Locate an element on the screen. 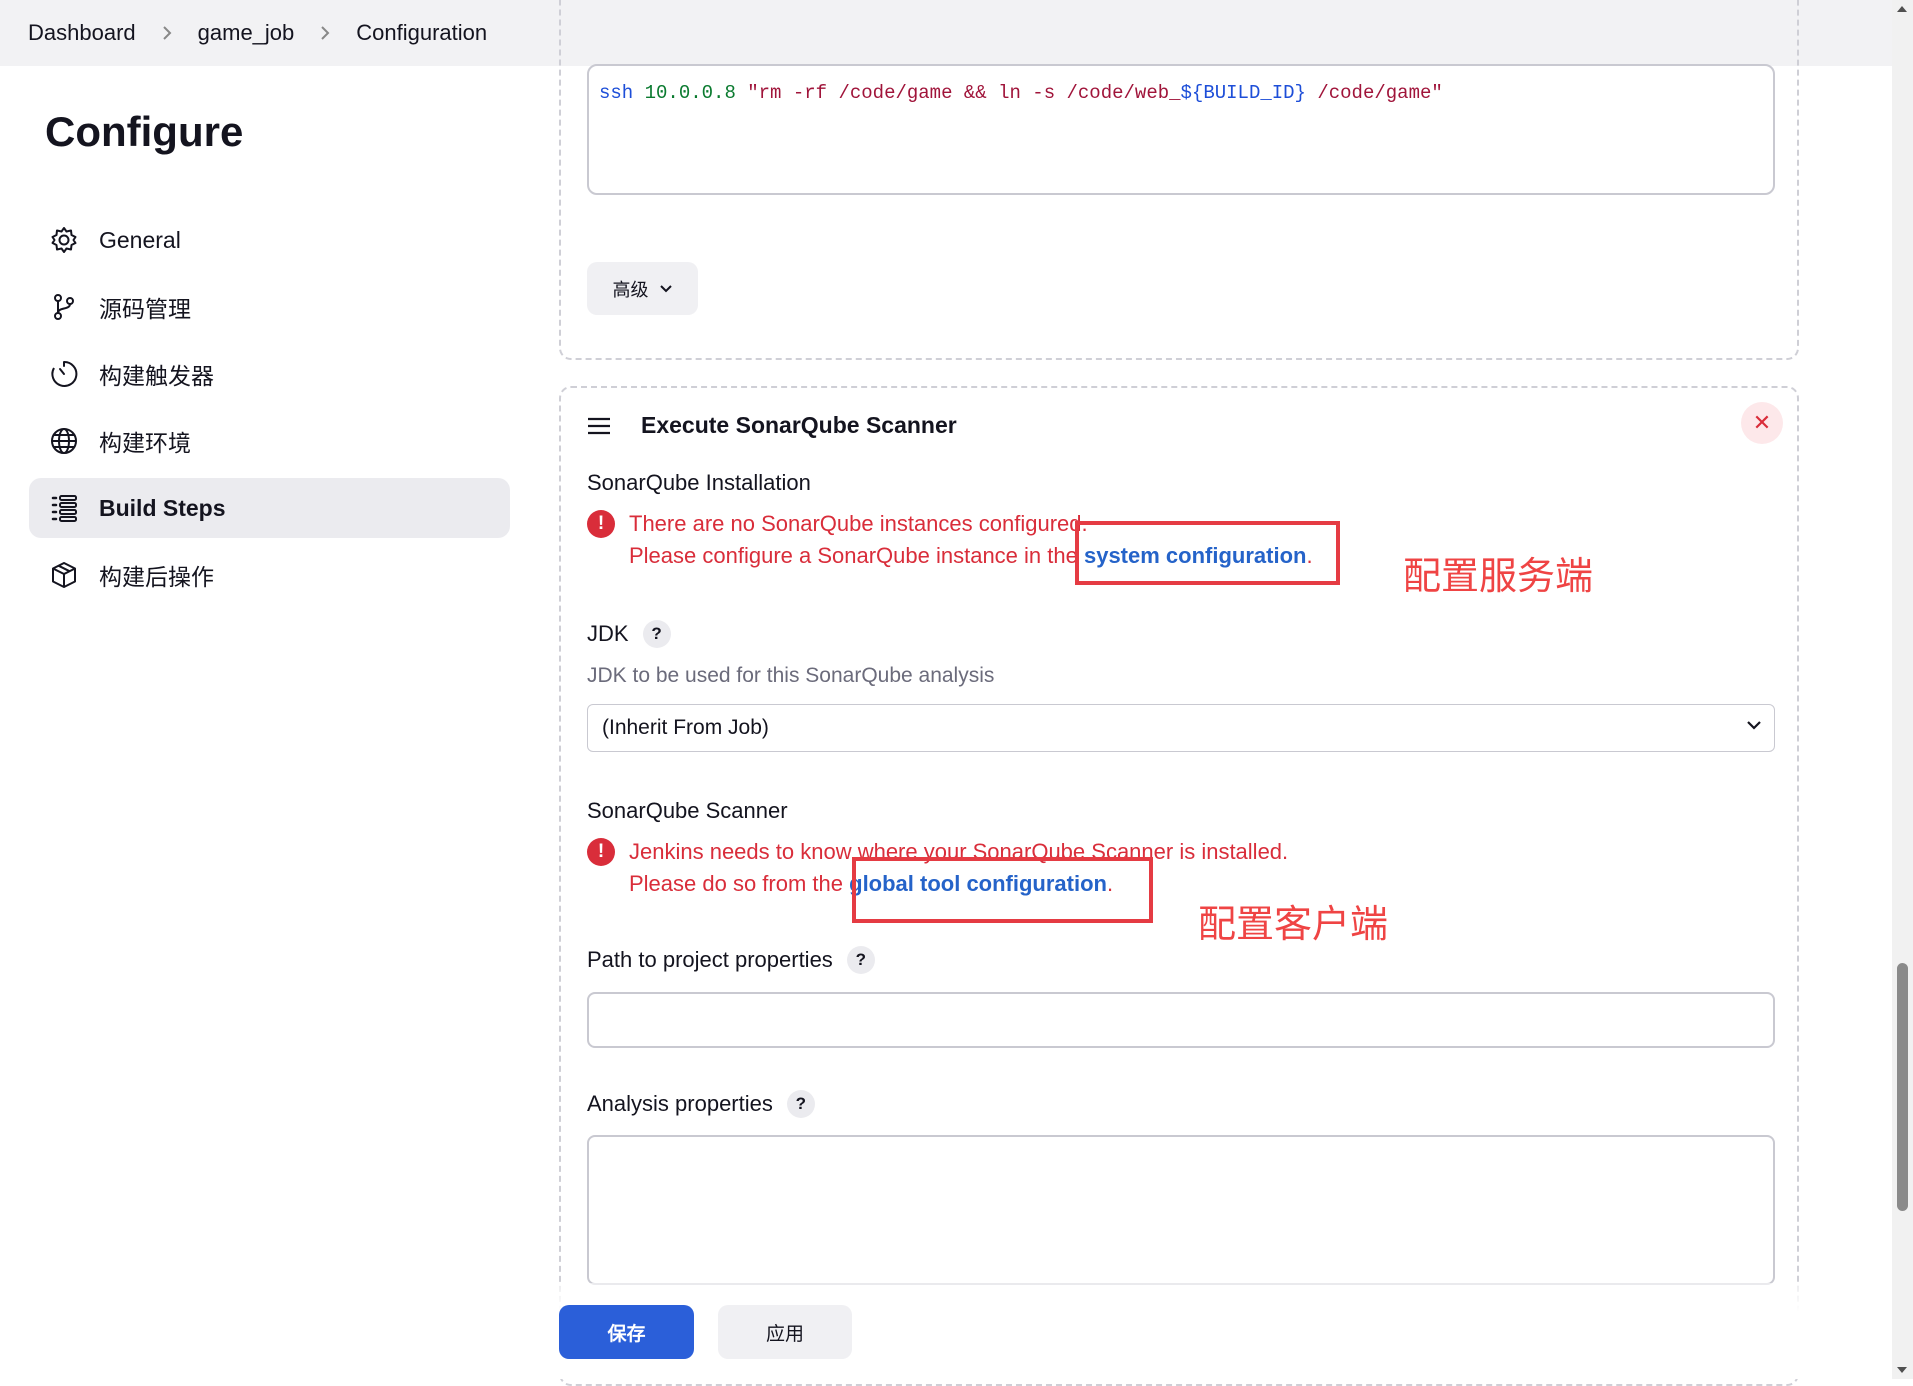 The width and height of the screenshot is (1913, 1386). analysis-properties-textarea is located at coordinates (1181, 1210).